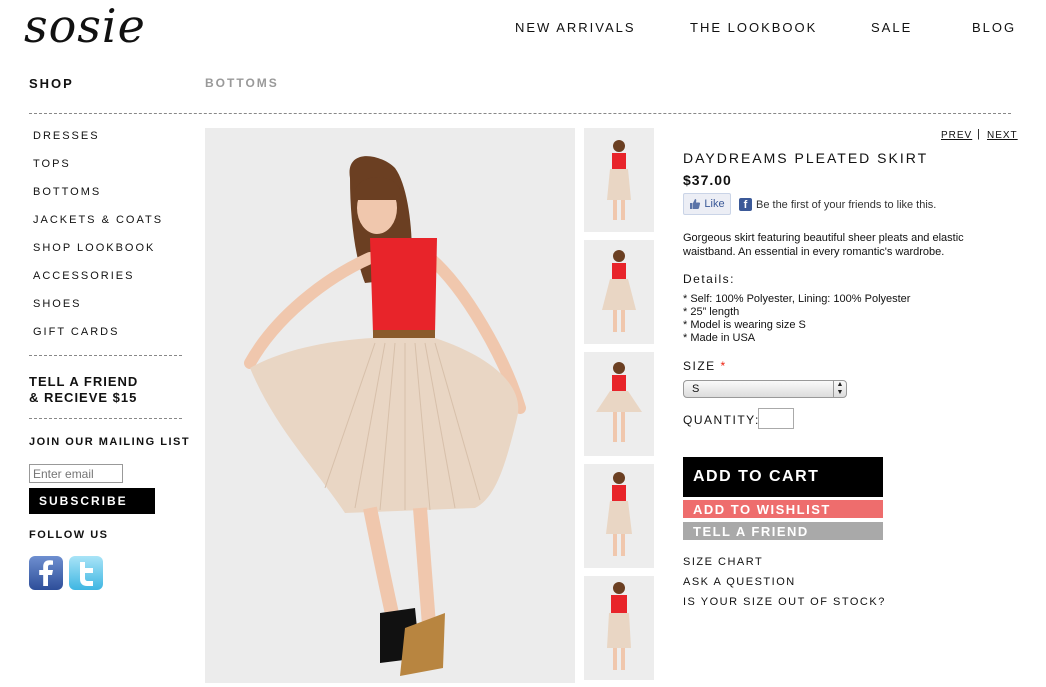 This screenshot has width=1046, height=687. Describe the element at coordinates (711, 312) in the screenshot. I see `list-item: * 25” length` at that location.